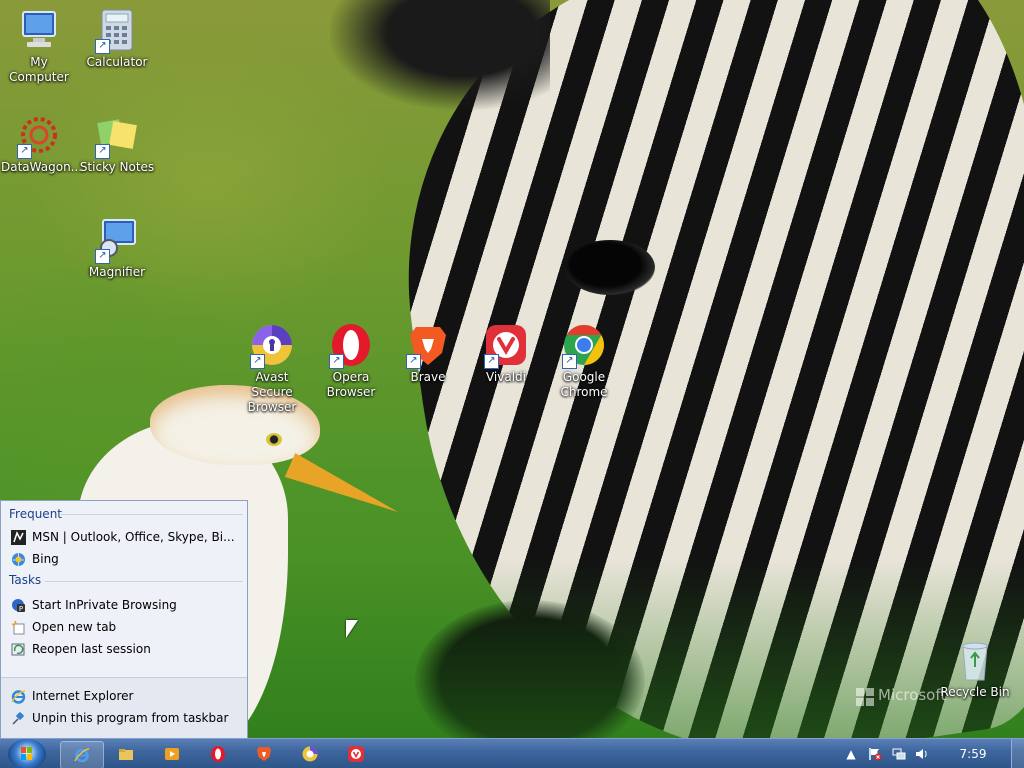 This screenshot has width=1024, height=768. What do you see at coordinates (130, 718) in the screenshot?
I see `jumplist-item-label: Unpin this program from taskbar` at bounding box center [130, 718].